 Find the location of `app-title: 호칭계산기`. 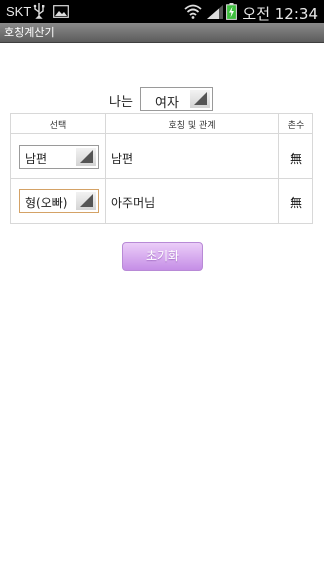

app-title: 호칭계산기 is located at coordinates (29, 32).